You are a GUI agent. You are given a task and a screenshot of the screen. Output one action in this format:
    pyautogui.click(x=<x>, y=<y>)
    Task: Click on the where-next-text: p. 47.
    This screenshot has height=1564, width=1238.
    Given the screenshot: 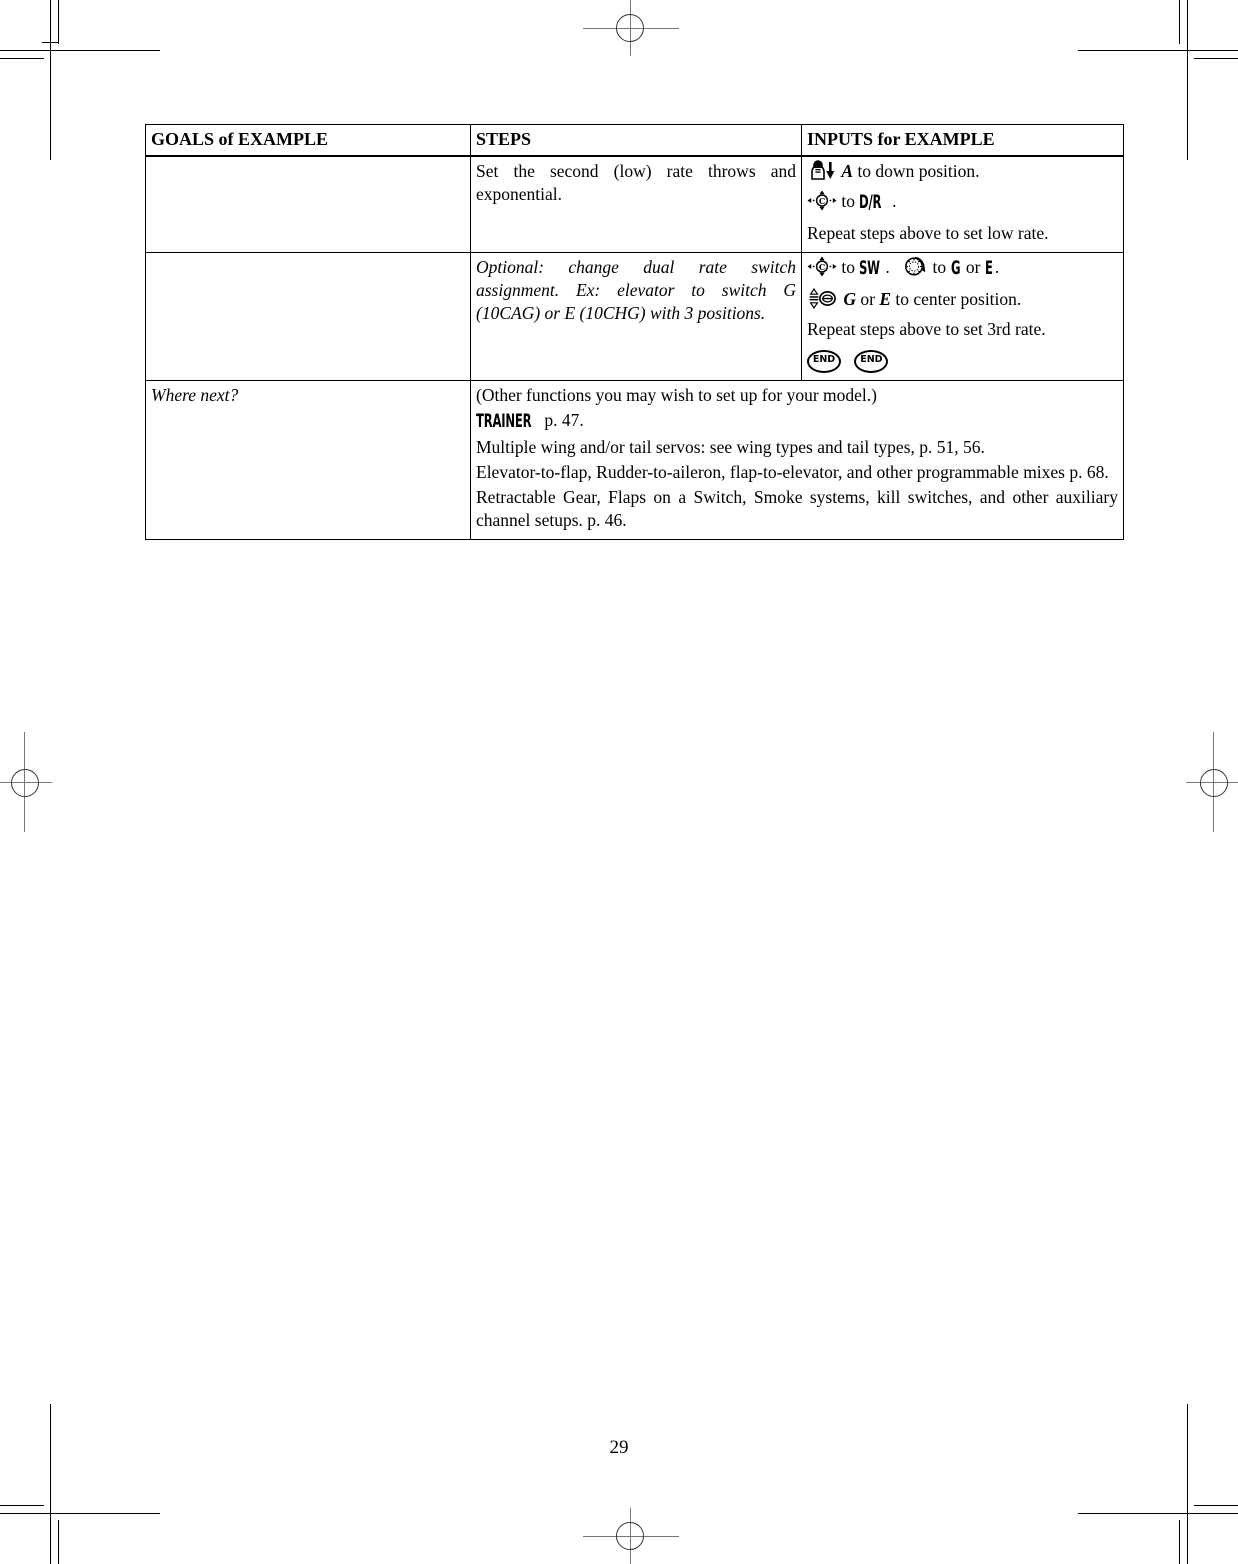 What is the action you would take?
    pyautogui.click(x=562, y=419)
    